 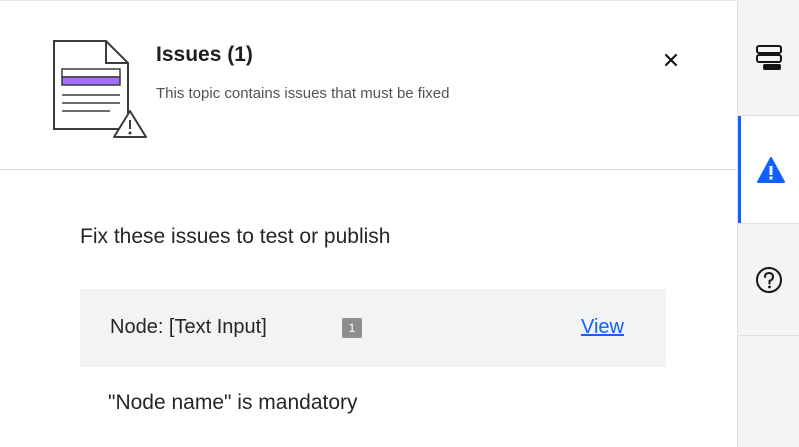 I want to click on side-rail, so click(x=768, y=223).